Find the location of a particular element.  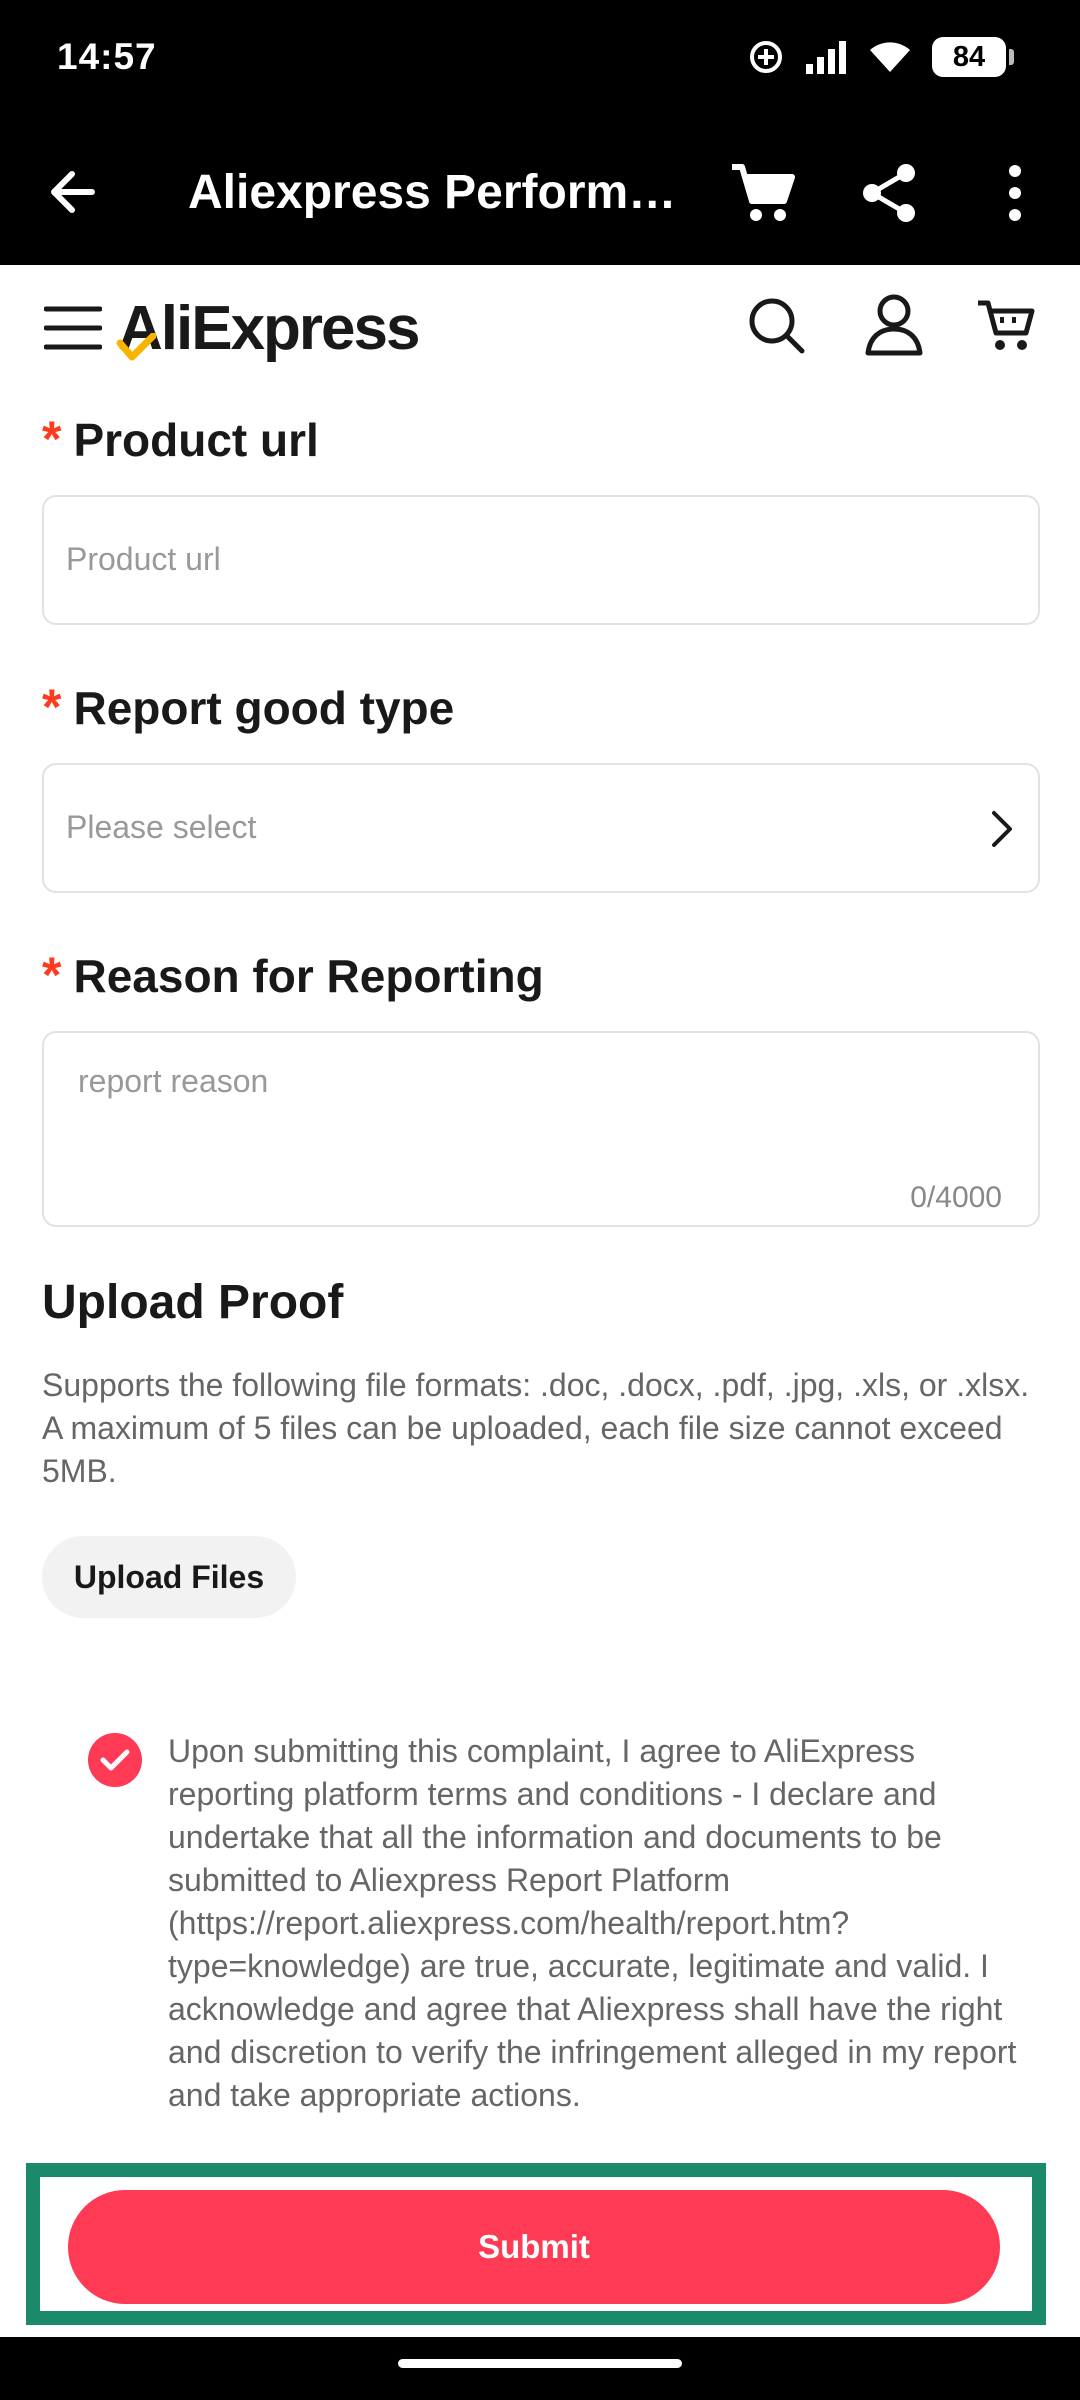

aliexpress-logo: AliExpress is located at coordinates (268, 328).